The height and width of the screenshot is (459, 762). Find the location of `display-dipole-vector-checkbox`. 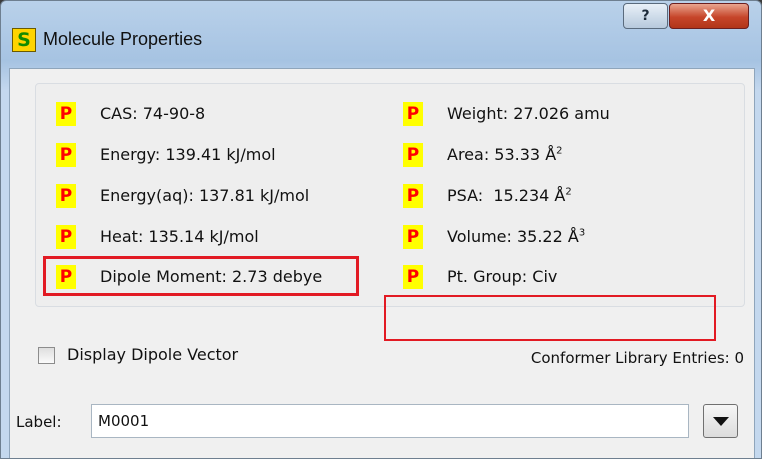

display-dipole-vector-checkbox is located at coordinates (46, 355).